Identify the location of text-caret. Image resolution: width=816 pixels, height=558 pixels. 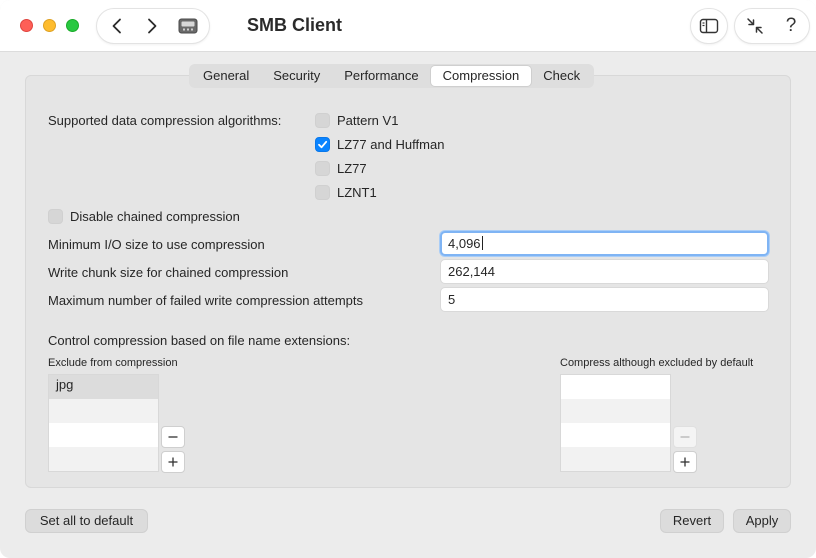
(482, 243).